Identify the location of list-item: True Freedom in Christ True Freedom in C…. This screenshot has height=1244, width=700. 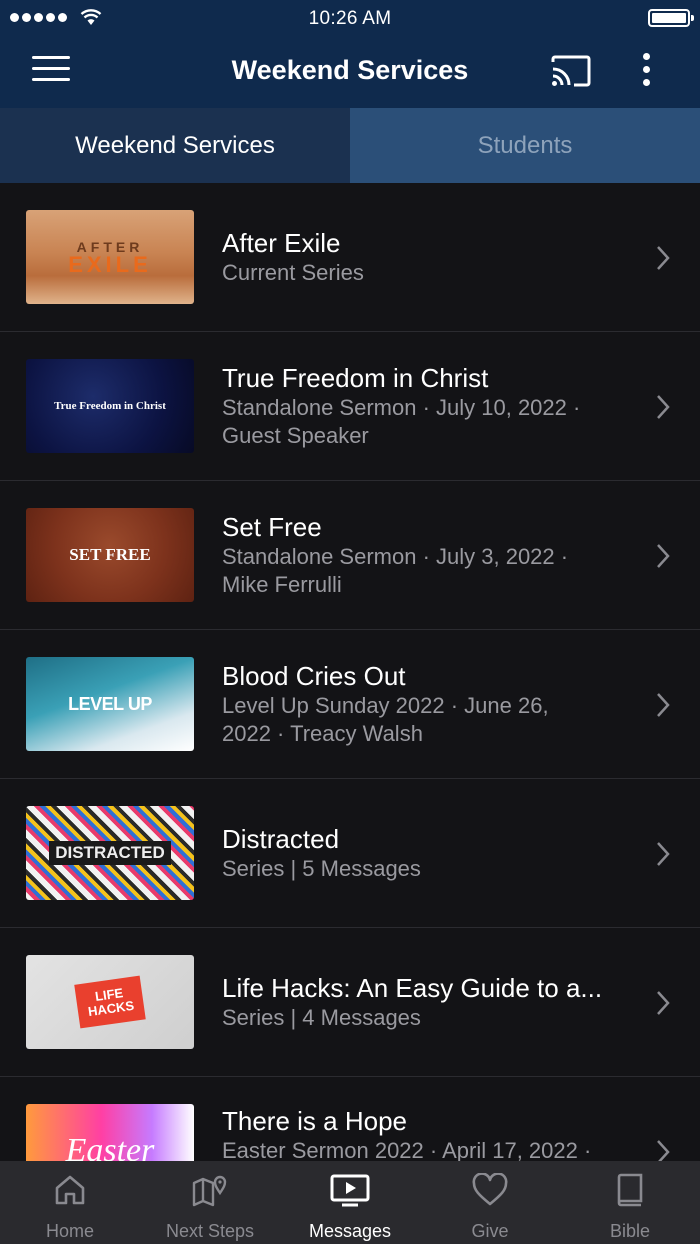
(350, 406).